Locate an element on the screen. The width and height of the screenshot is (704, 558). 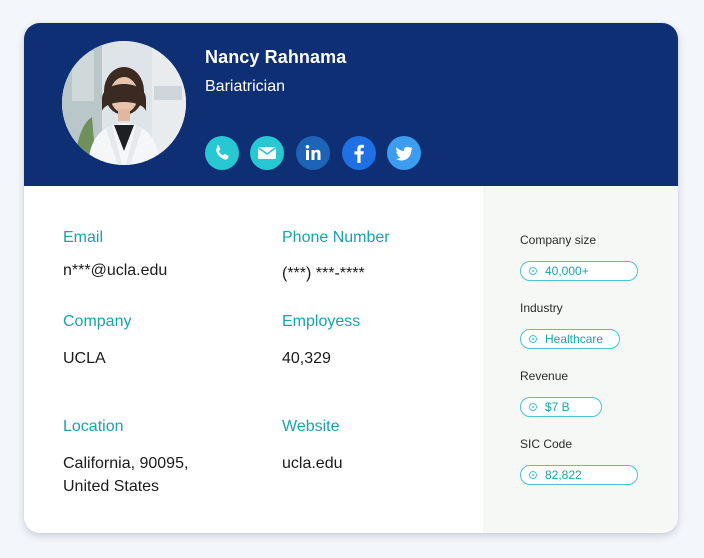
avatar-photo is located at coordinates (124, 103).